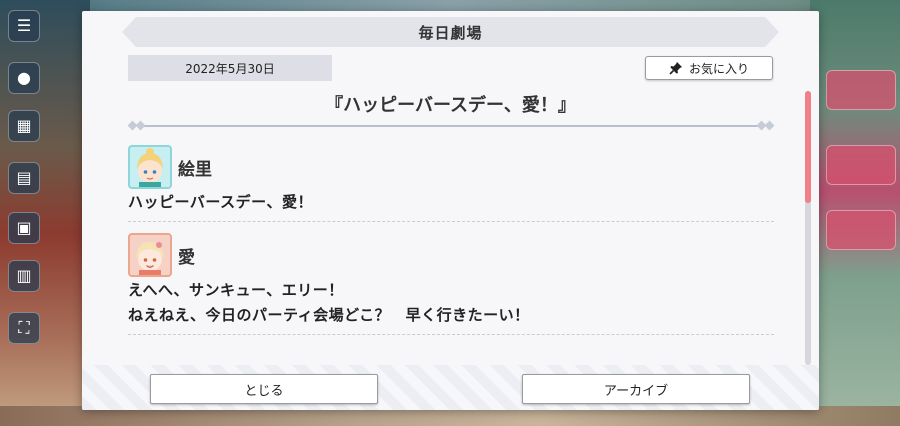  I want to click on dialog-title: 毎日劇場, so click(450, 32).